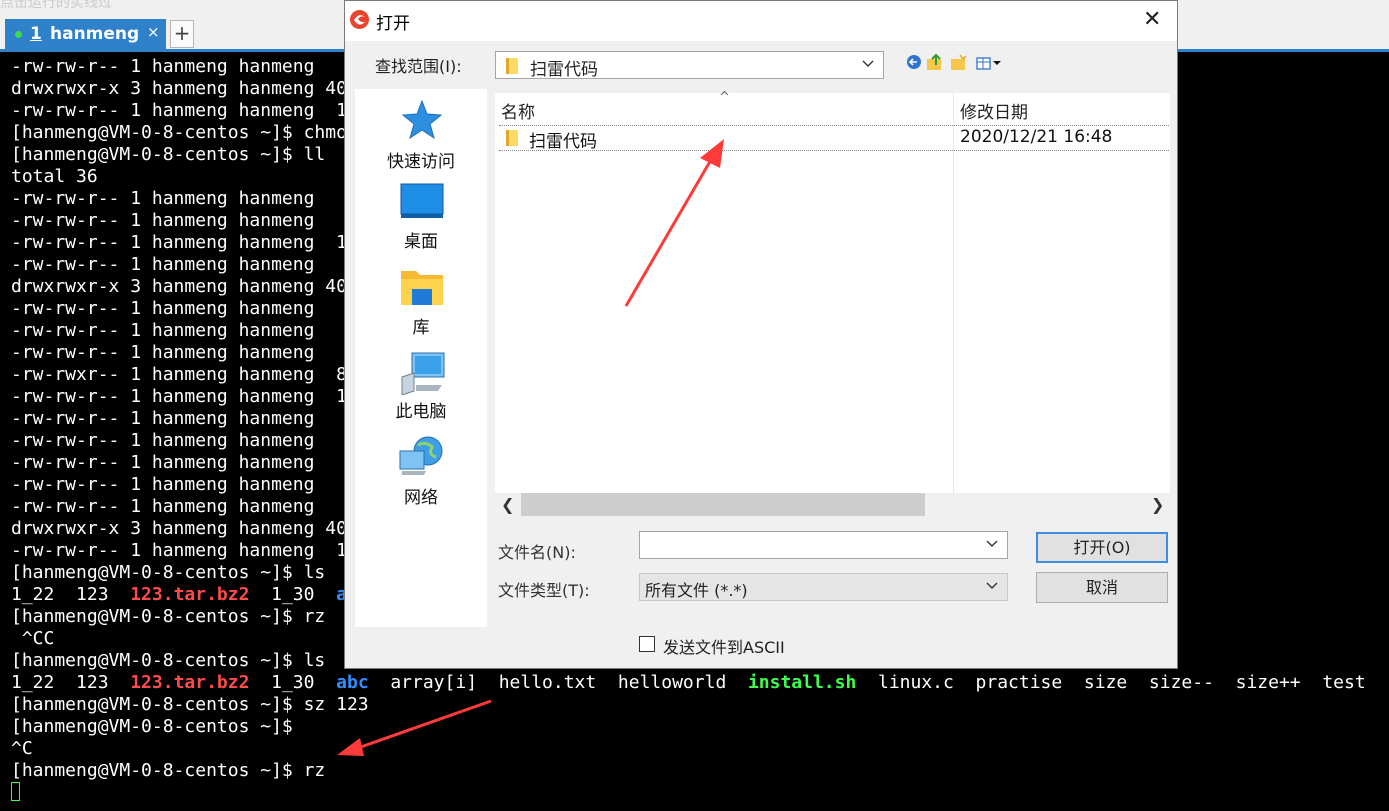 The image size is (1389, 811). I want to click on terminal-text: 1_30, so click(293, 594).